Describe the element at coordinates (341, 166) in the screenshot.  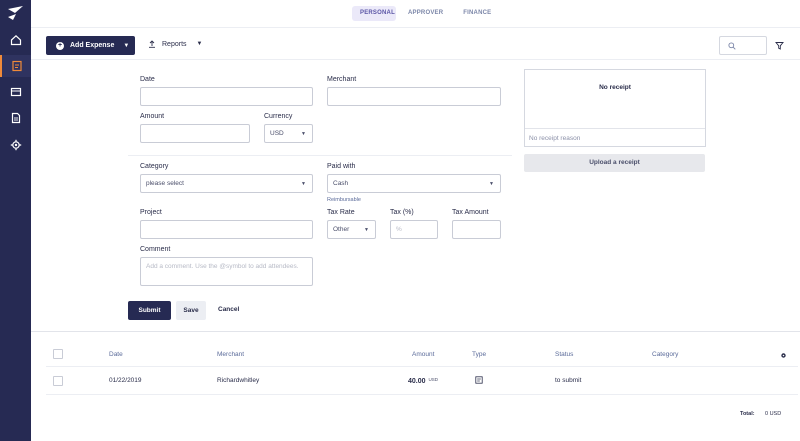
I see `paid-with-label: Paid with` at that location.